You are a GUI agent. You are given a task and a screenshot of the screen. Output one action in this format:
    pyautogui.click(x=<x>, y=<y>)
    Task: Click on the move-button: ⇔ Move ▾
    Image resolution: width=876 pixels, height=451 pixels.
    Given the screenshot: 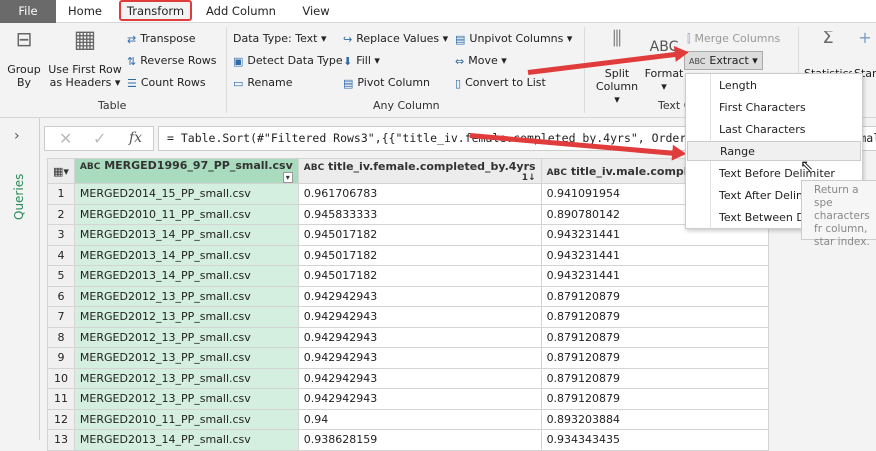 What is the action you would take?
    pyautogui.click(x=481, y=61)
    